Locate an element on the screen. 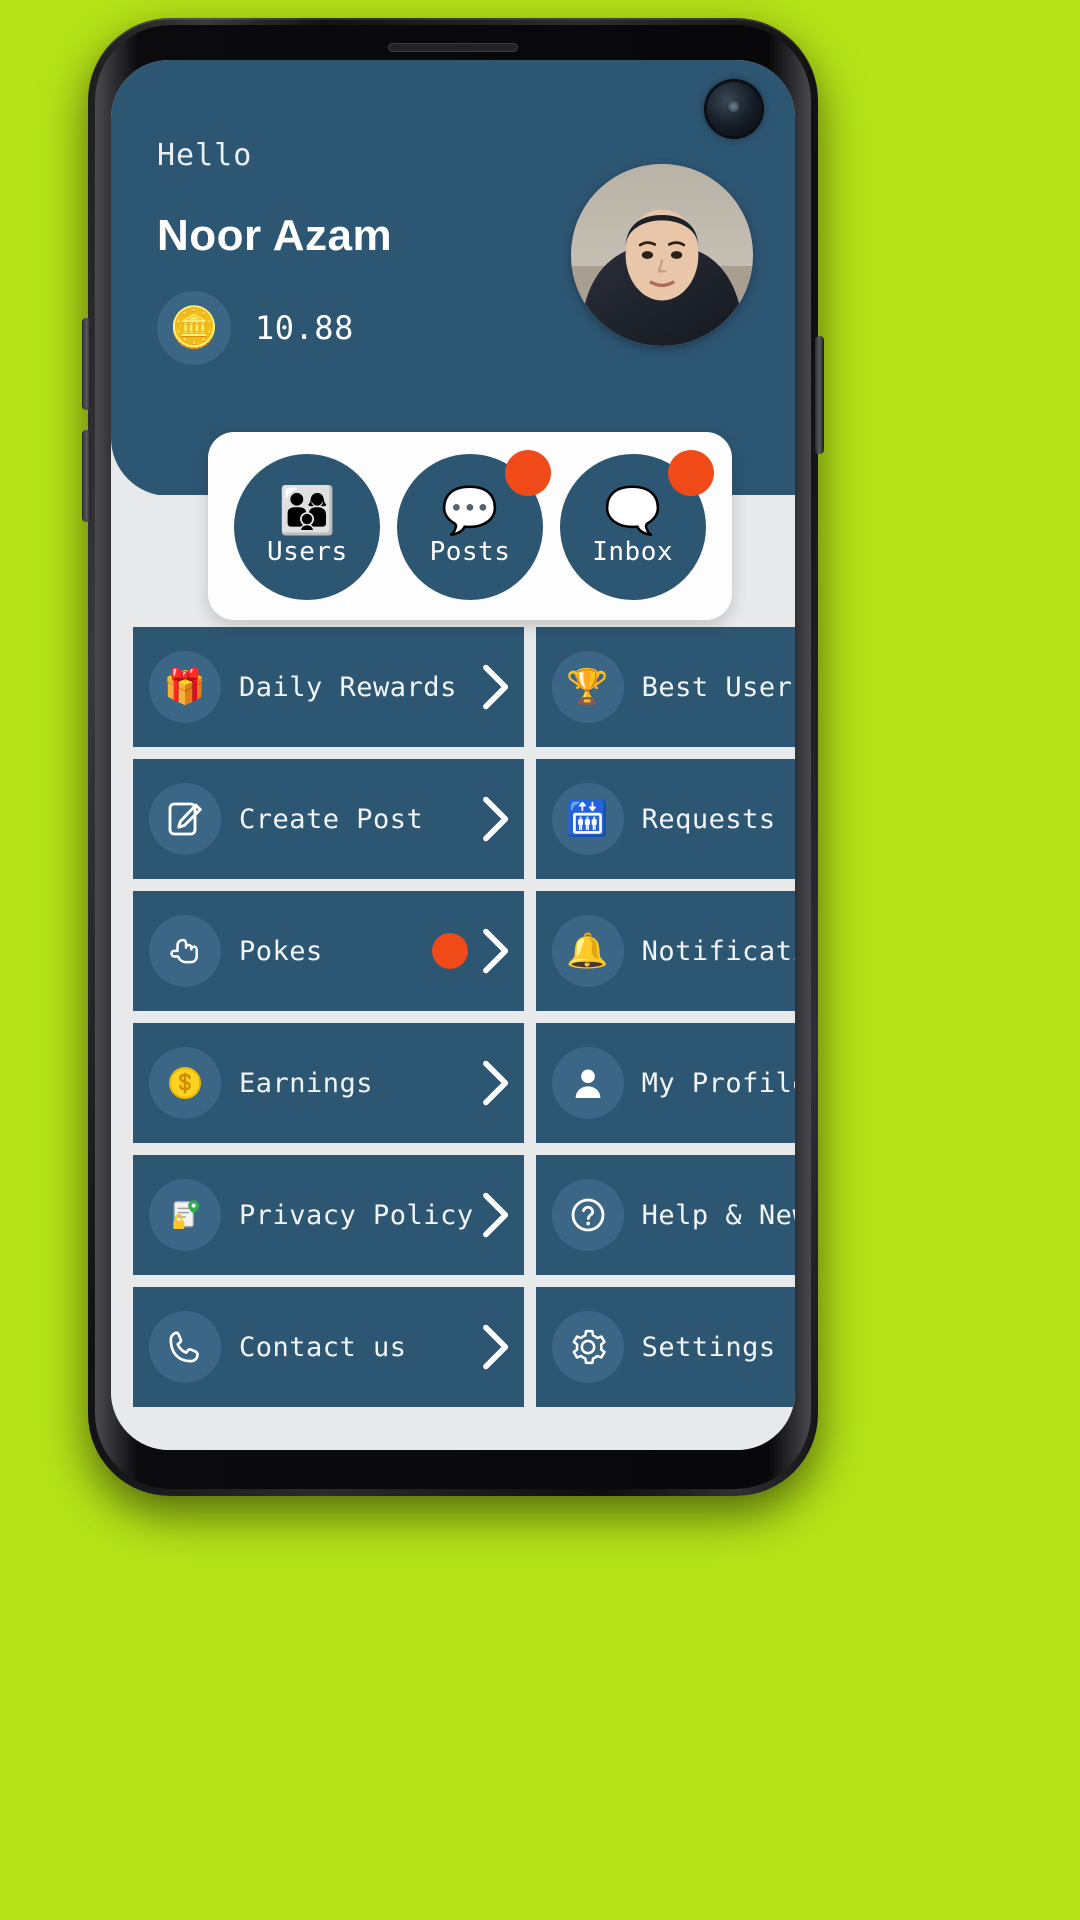  menu-item-label: Daily Rewards is located at coordinates (348, 687).